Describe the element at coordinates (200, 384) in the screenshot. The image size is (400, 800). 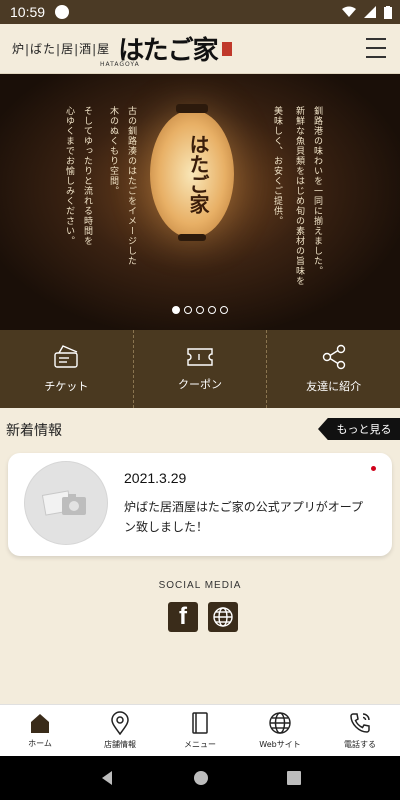
I see `coupon-label: クーポン` at that location.